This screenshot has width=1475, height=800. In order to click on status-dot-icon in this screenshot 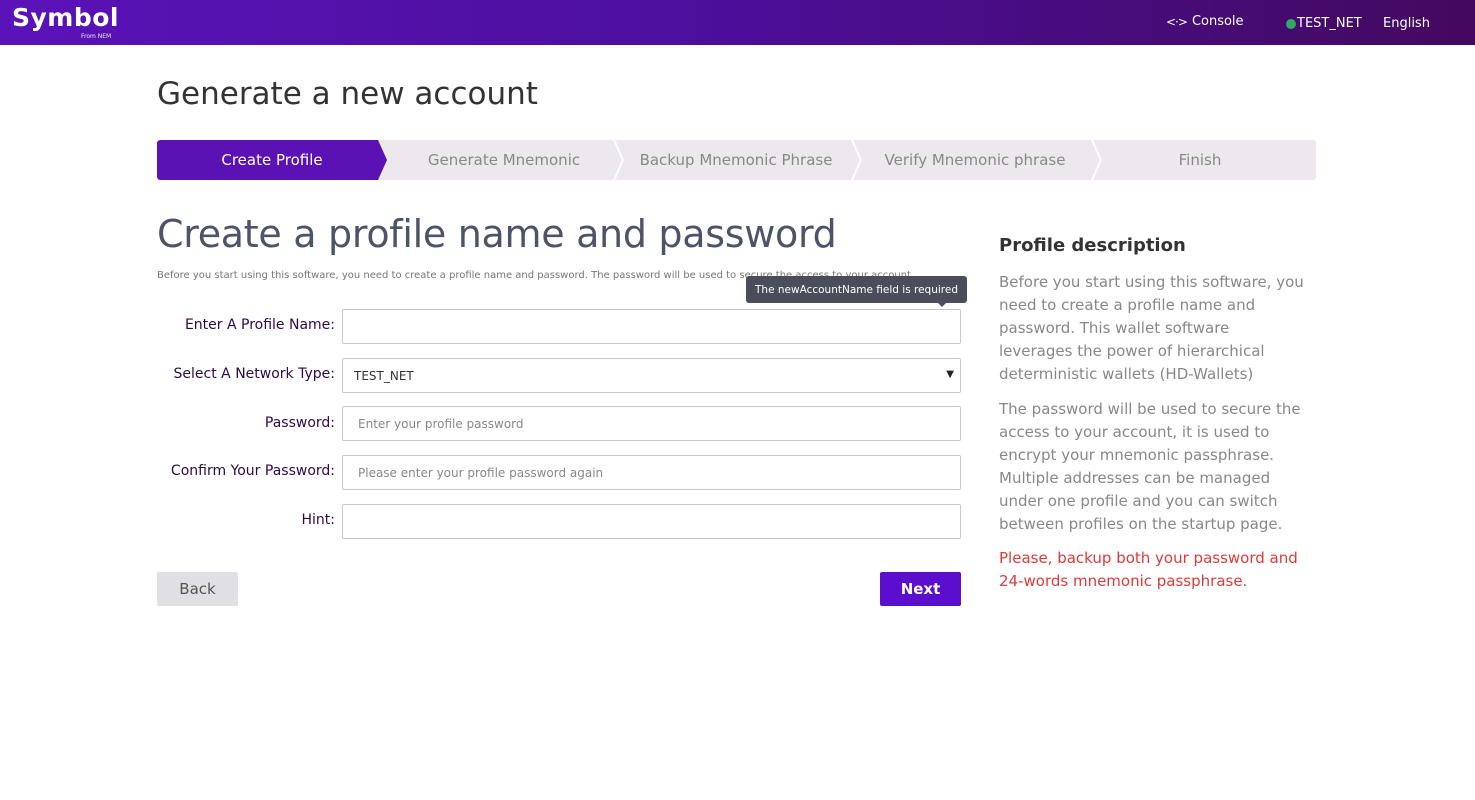, I will do `click(1291, 23)`.